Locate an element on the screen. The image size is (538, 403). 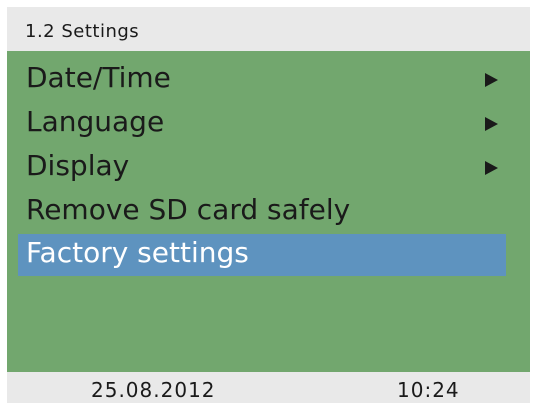
page-title: 1.2 Settings is located at coordinates (82, 31).